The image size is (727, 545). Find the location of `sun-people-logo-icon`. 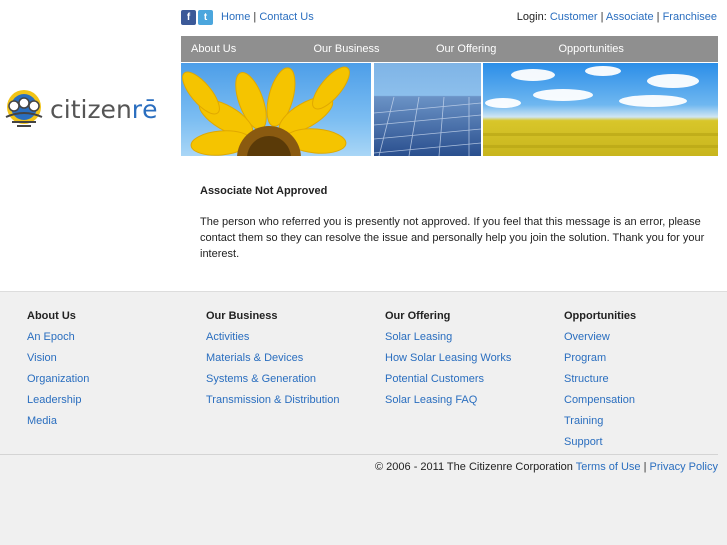

sun-people-logo-icon is located at coordinates (24, 108).